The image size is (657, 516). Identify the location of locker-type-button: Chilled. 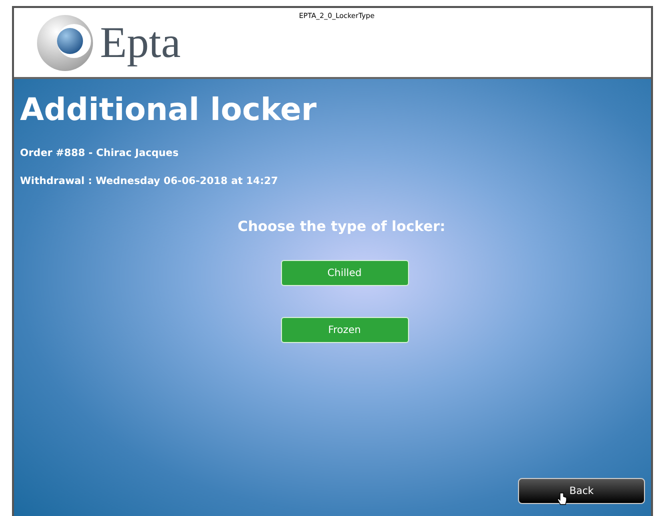
(344, 273).